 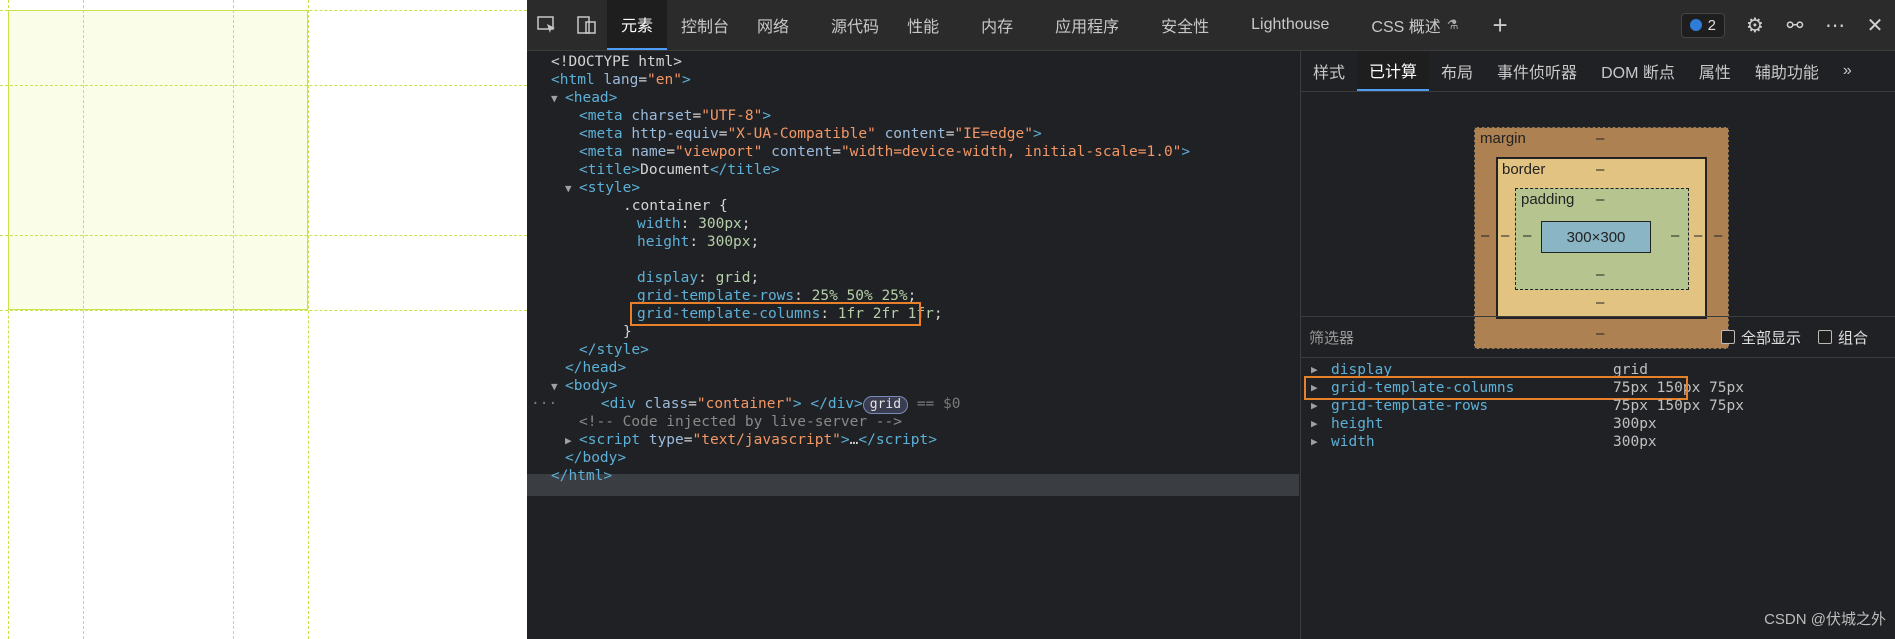 What do you see at coordinates (1457, 71) in the screenshot?
I see `tab-layout: 布局` at bounding box center [1457, 71].